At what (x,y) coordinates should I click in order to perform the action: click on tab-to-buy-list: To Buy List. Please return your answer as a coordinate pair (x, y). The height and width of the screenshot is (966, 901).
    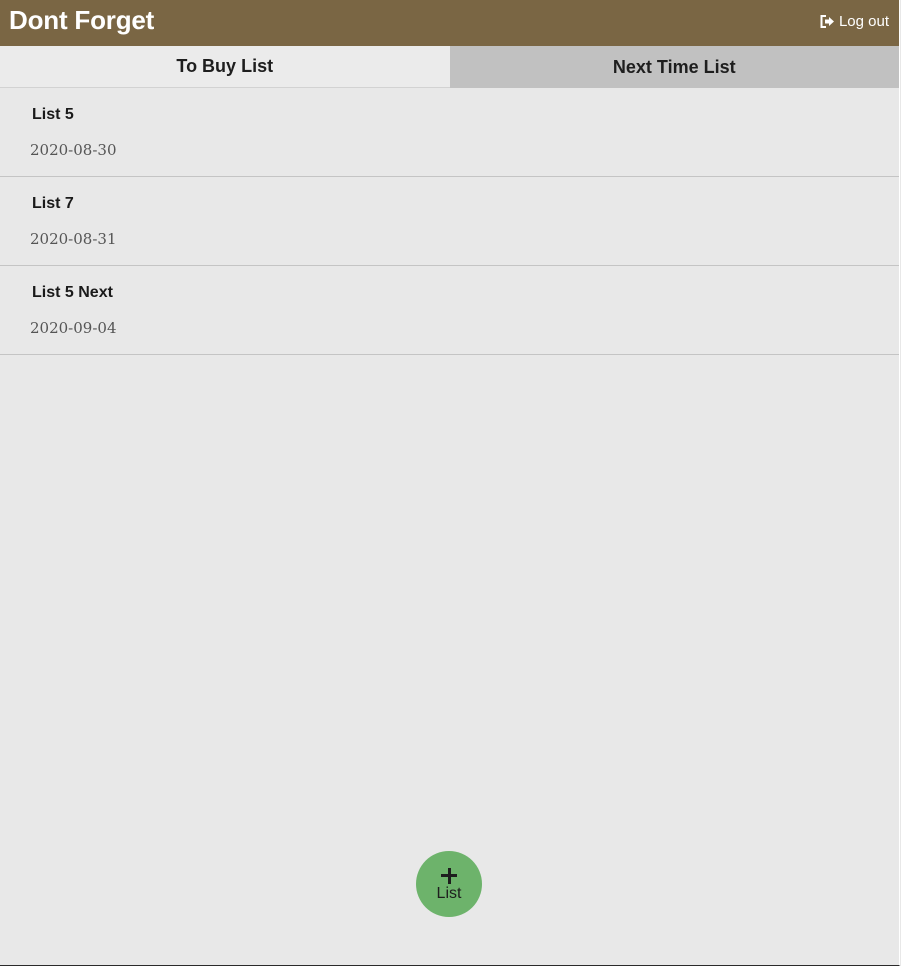
    Looking at the image, I should click on (225, 67).